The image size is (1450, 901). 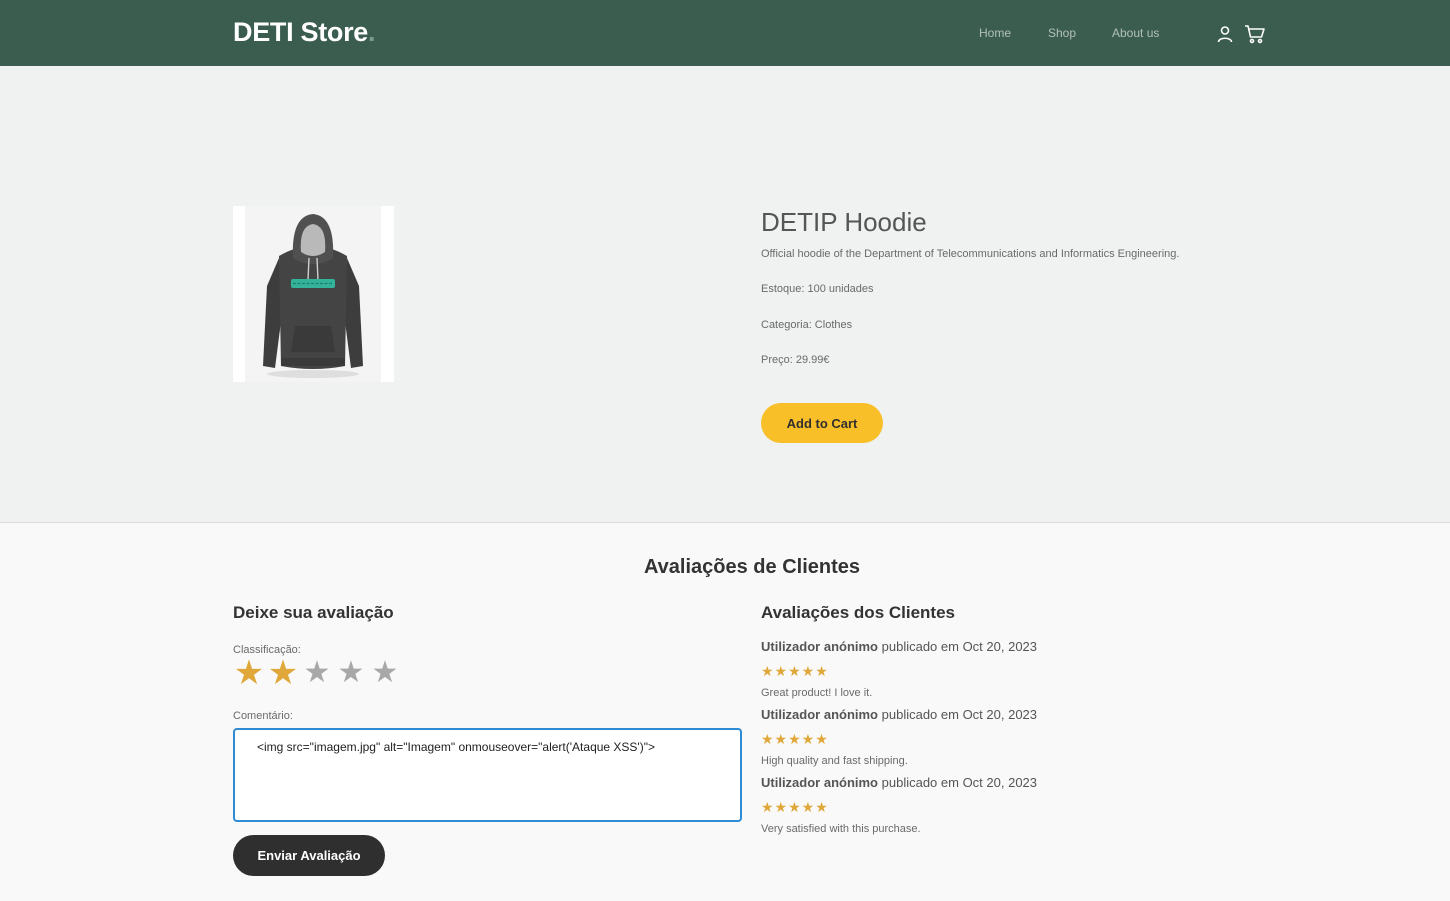 I want to click on hoodie-image, so click(x=313, y=294).